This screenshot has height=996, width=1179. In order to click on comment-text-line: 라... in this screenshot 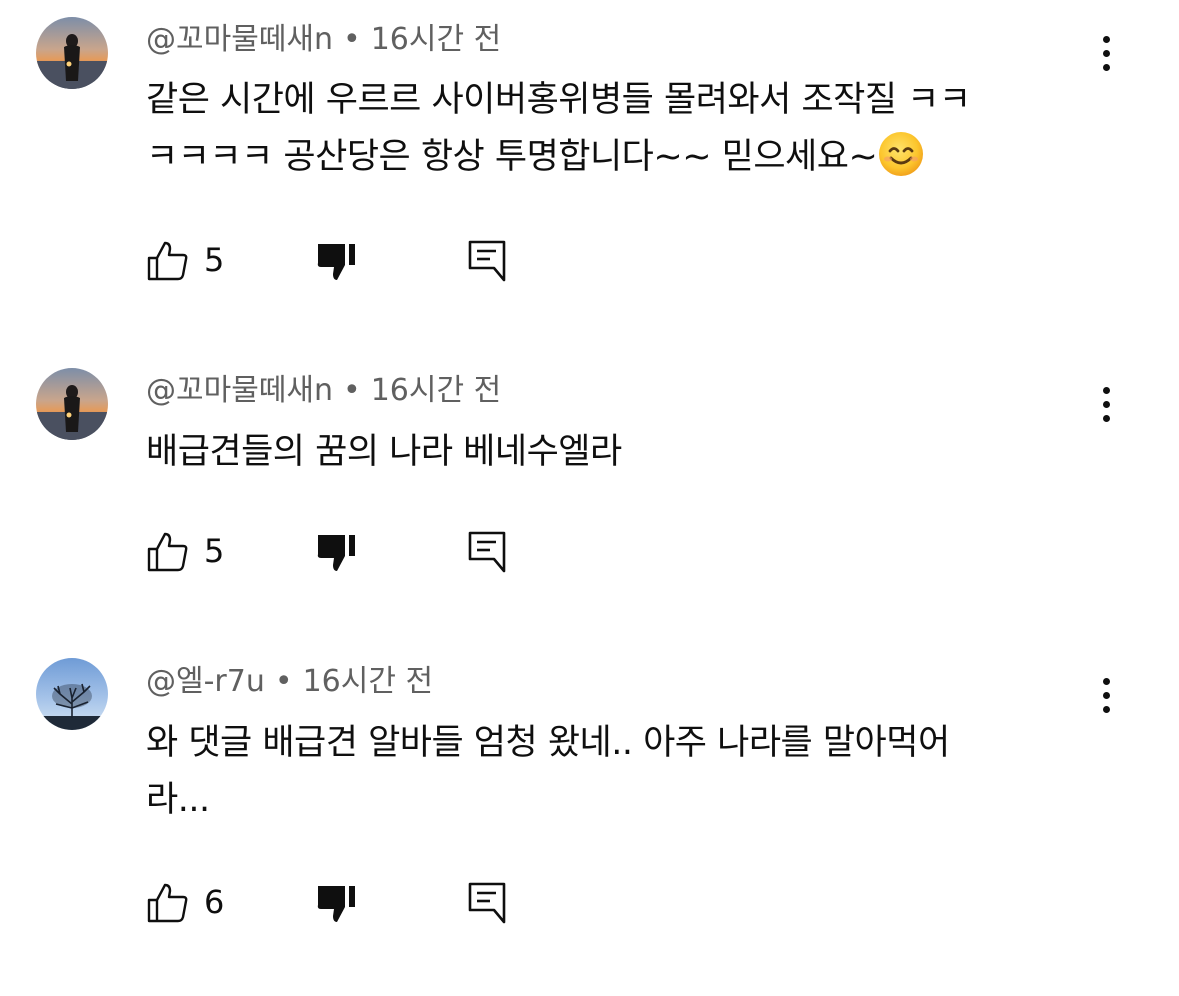, I will do `click(178, 800)`.